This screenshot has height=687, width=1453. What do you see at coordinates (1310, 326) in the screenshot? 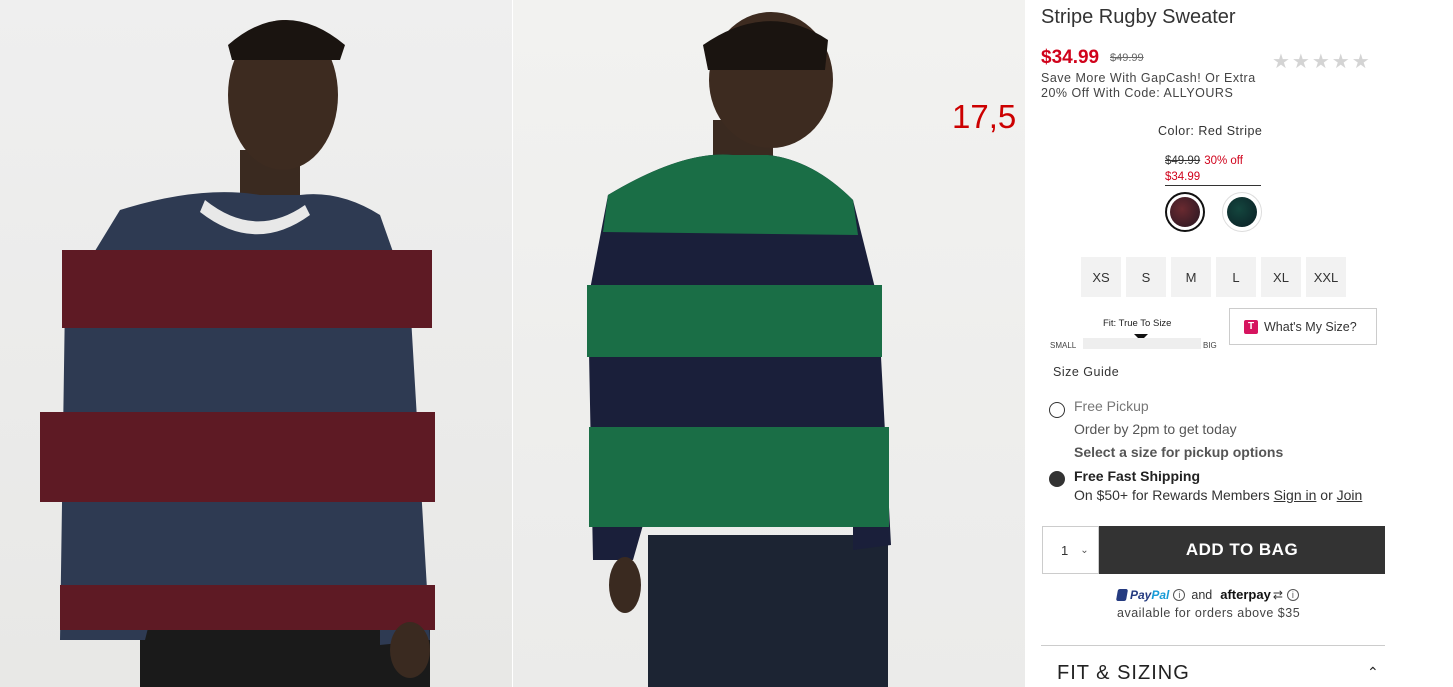
I see `whats-my-size-label: What's My Size?` at bounding box center [1310, 326].